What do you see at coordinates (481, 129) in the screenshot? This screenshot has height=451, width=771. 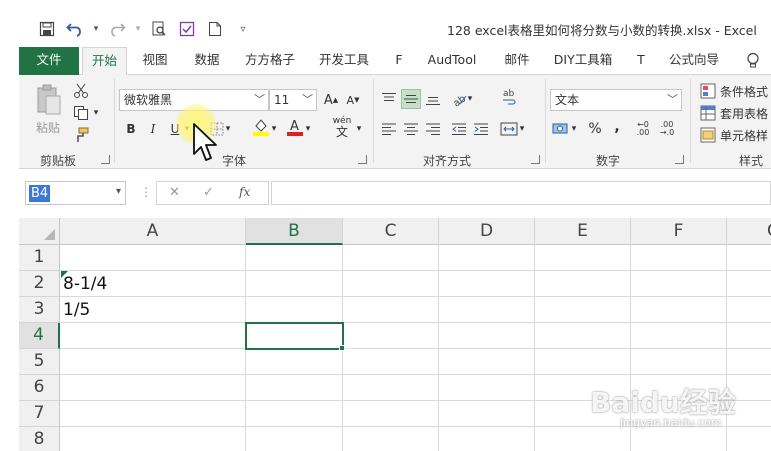 I see `increase-indent-icon` at bounding box center [481, 129].